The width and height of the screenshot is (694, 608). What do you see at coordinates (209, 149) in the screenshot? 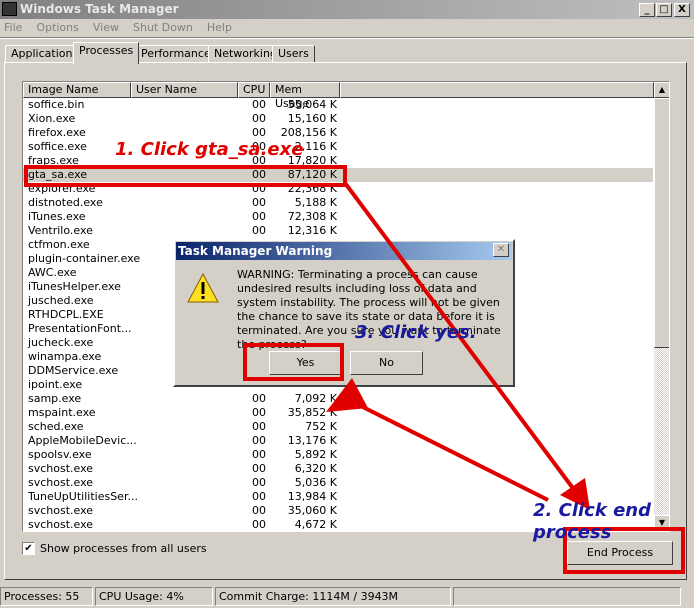
I see `step1-note: 1. Click gta_sa.exe` at bounding box center [209, 149].